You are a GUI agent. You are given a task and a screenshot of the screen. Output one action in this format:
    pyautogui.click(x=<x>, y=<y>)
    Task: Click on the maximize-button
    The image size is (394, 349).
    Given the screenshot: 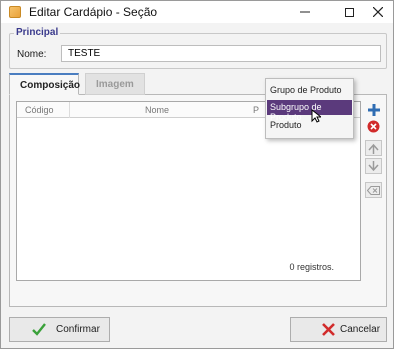 What is the action you would take?
    pyautogui.click(x=349, y=12)
    